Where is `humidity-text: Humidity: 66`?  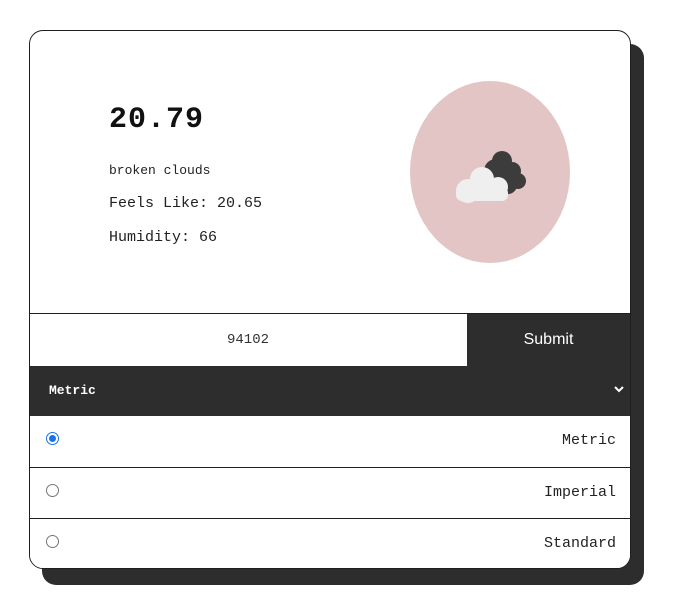
humidity-text: Humidity: 66 is located at coordinates (163, 237).